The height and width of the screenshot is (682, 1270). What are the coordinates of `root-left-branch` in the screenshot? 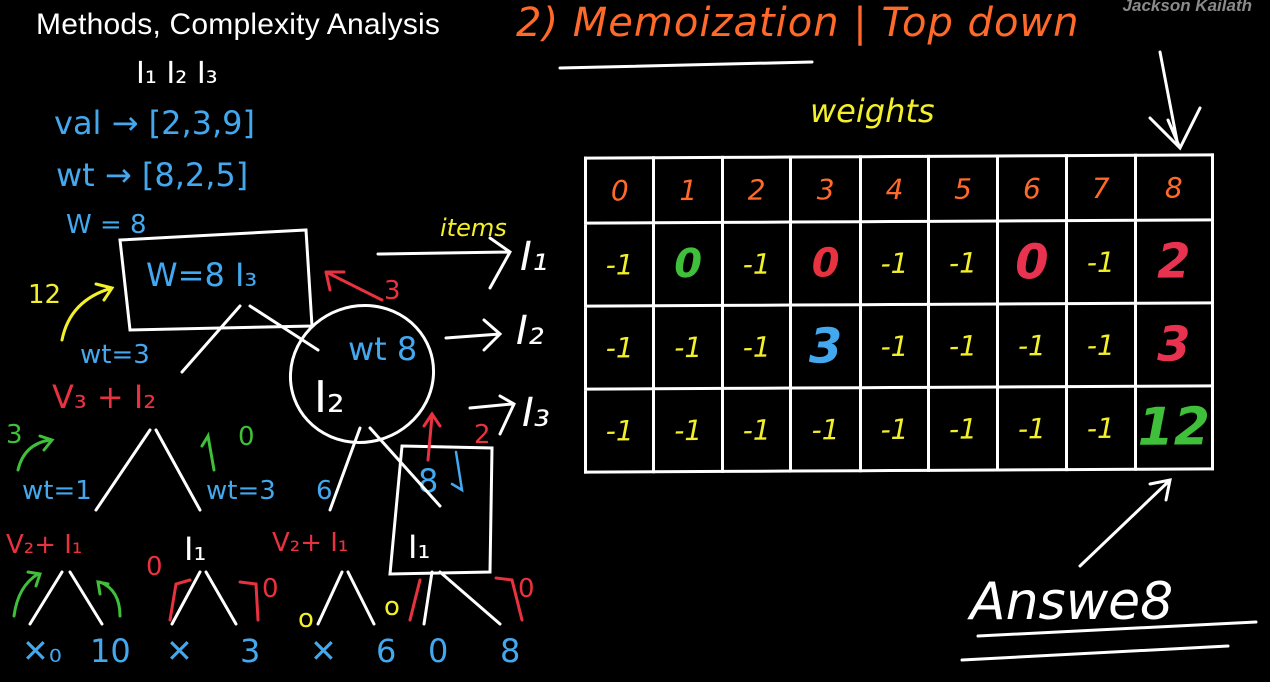 It's located at (211, 339).